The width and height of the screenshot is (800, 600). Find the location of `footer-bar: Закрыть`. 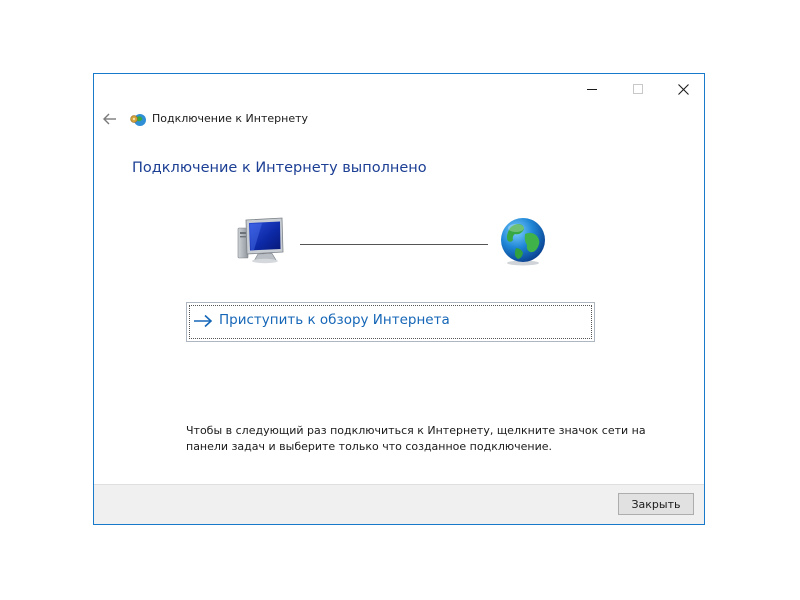

footer-bar: Закрыть is located at coordinates (399, 504).